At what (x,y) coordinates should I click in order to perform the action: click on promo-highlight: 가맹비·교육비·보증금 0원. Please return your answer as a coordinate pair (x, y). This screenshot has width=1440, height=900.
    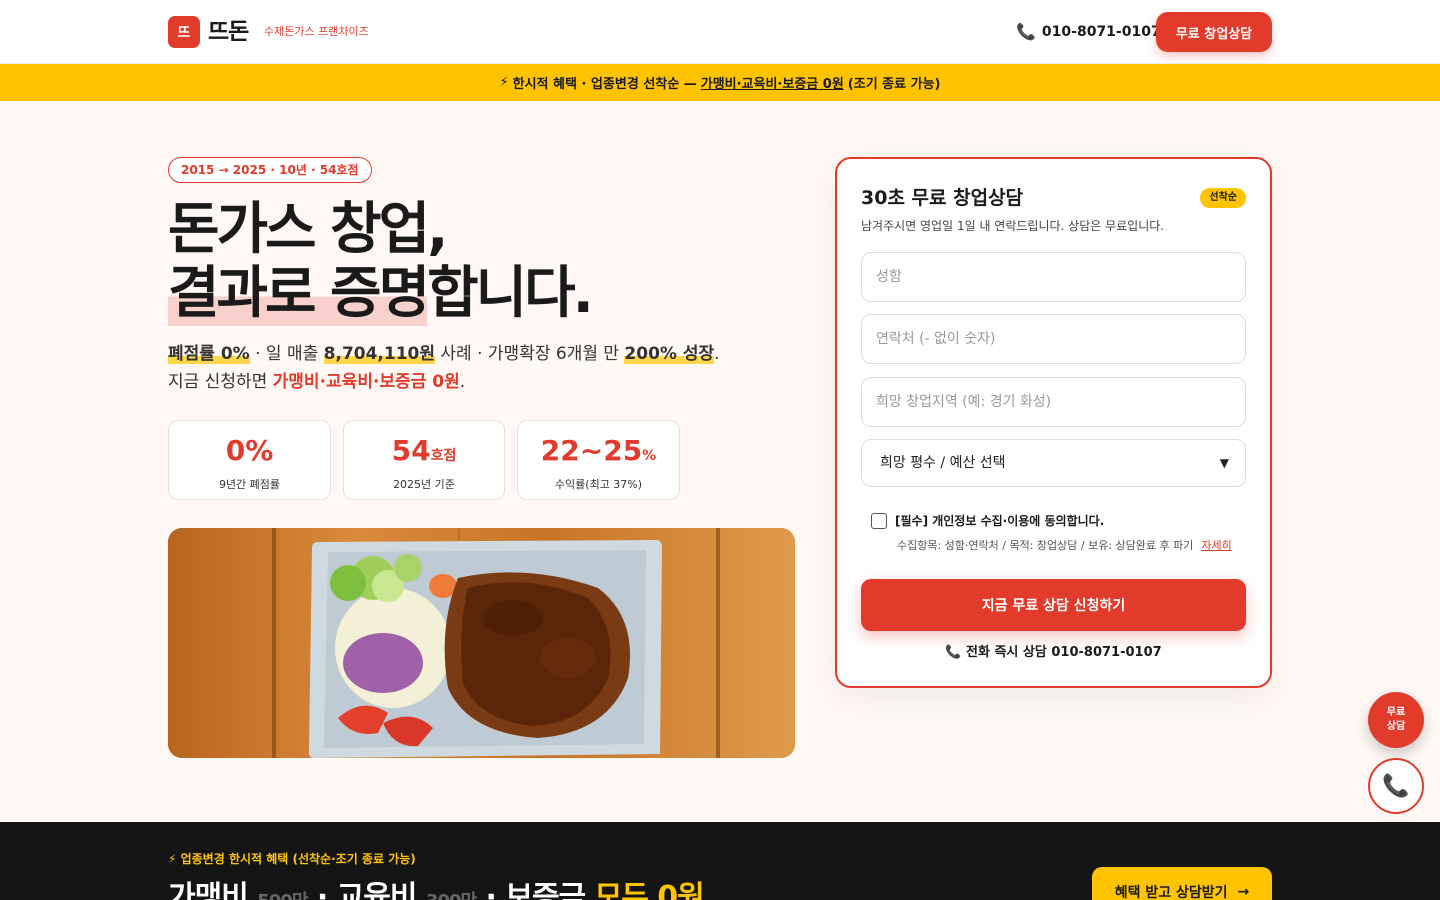
    Looking at the image, I should click on (772, 84).